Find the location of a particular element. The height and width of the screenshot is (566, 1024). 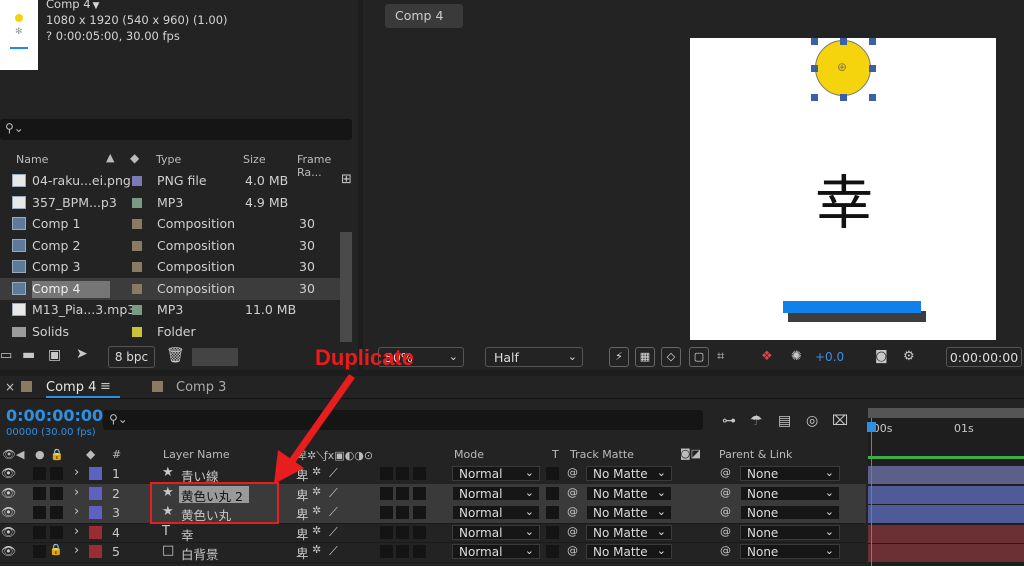

tab-comp4: Comp 4 is located at coordinates (71, 387).